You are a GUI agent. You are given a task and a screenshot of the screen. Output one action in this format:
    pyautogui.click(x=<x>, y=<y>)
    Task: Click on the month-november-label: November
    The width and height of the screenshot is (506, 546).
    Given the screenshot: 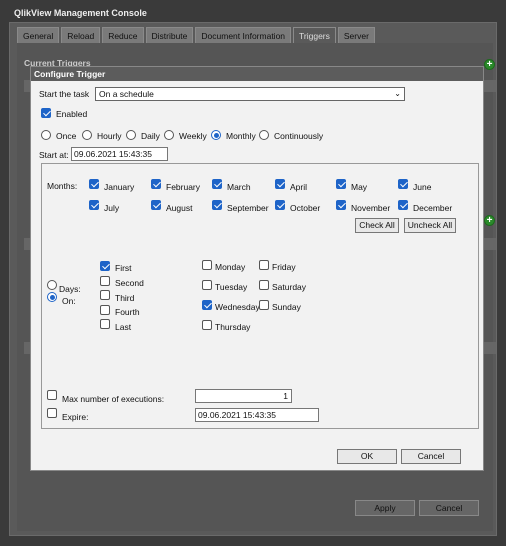 What is the action you would take?
    pyautogui.click(x=371, y=208)
    